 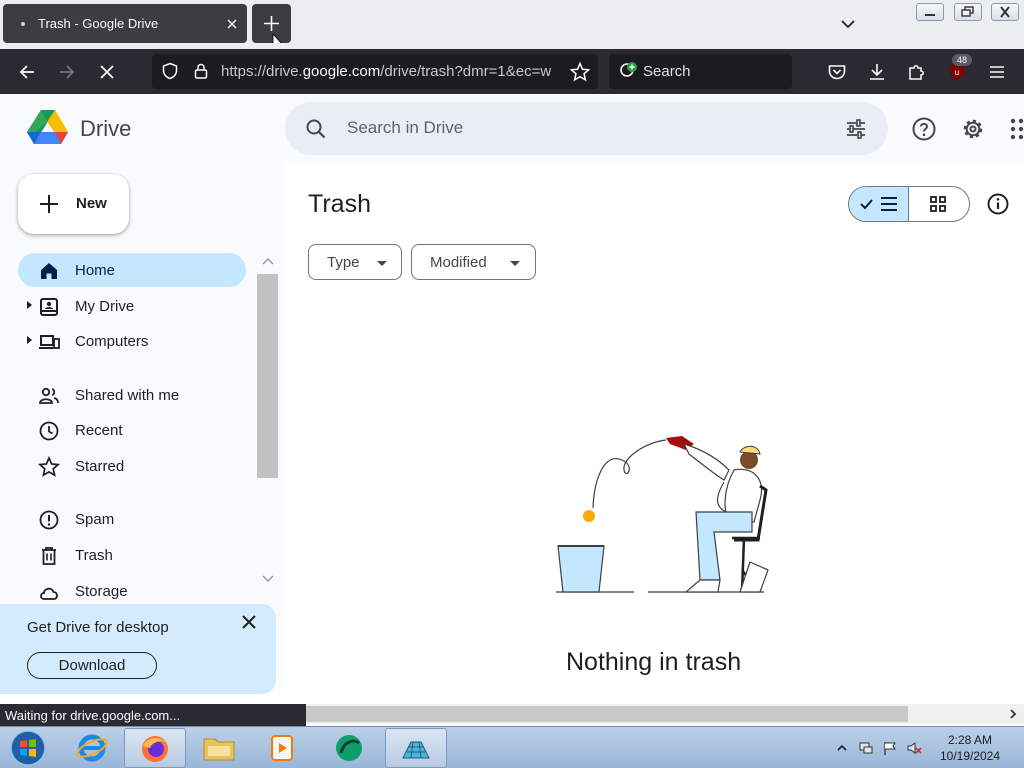 I want to click on sidebar-item-computers: Computers, so click(x=132, y=341).